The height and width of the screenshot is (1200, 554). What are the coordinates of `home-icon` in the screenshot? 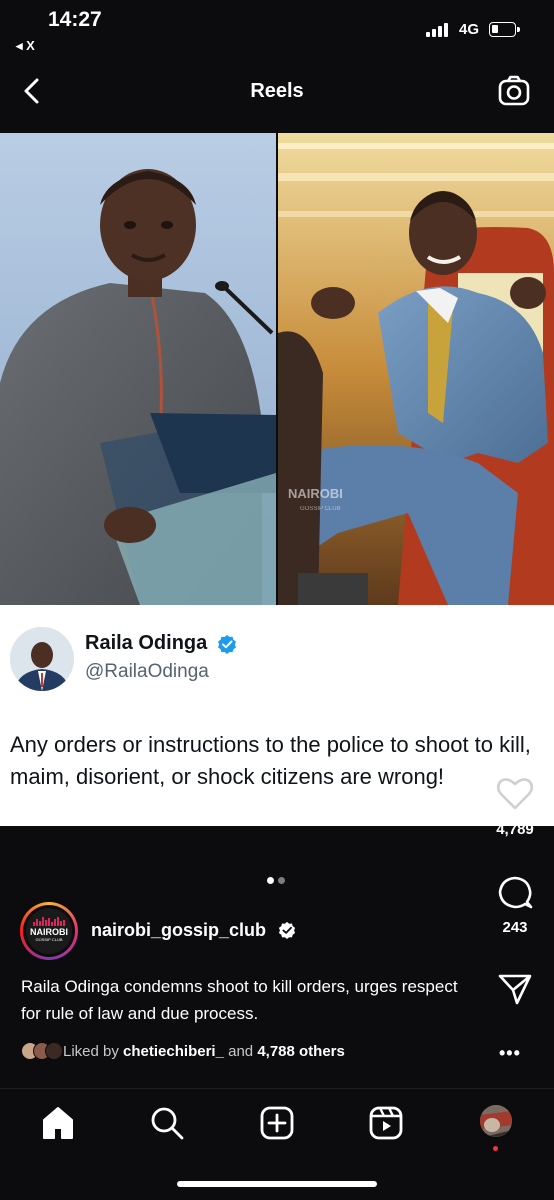 It's located at (58, 1123).